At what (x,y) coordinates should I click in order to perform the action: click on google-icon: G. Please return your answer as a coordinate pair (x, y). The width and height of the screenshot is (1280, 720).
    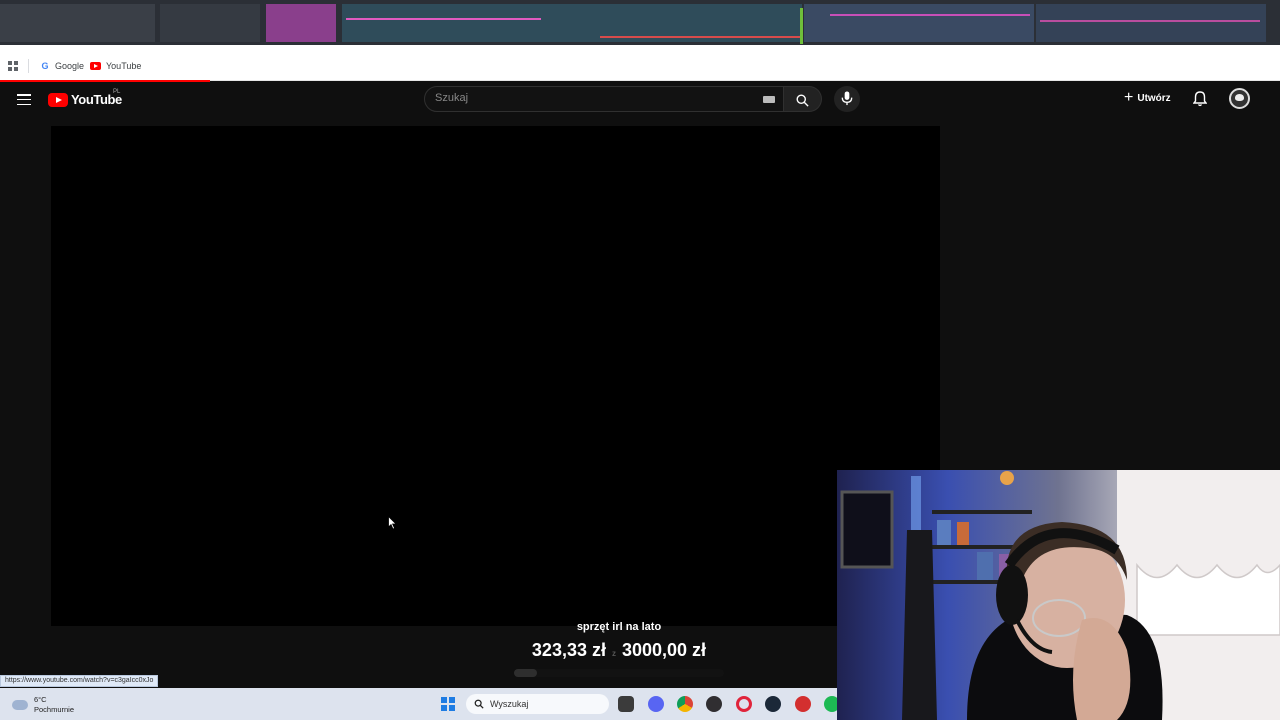
    Looking at the image, I should click on (45, 66).